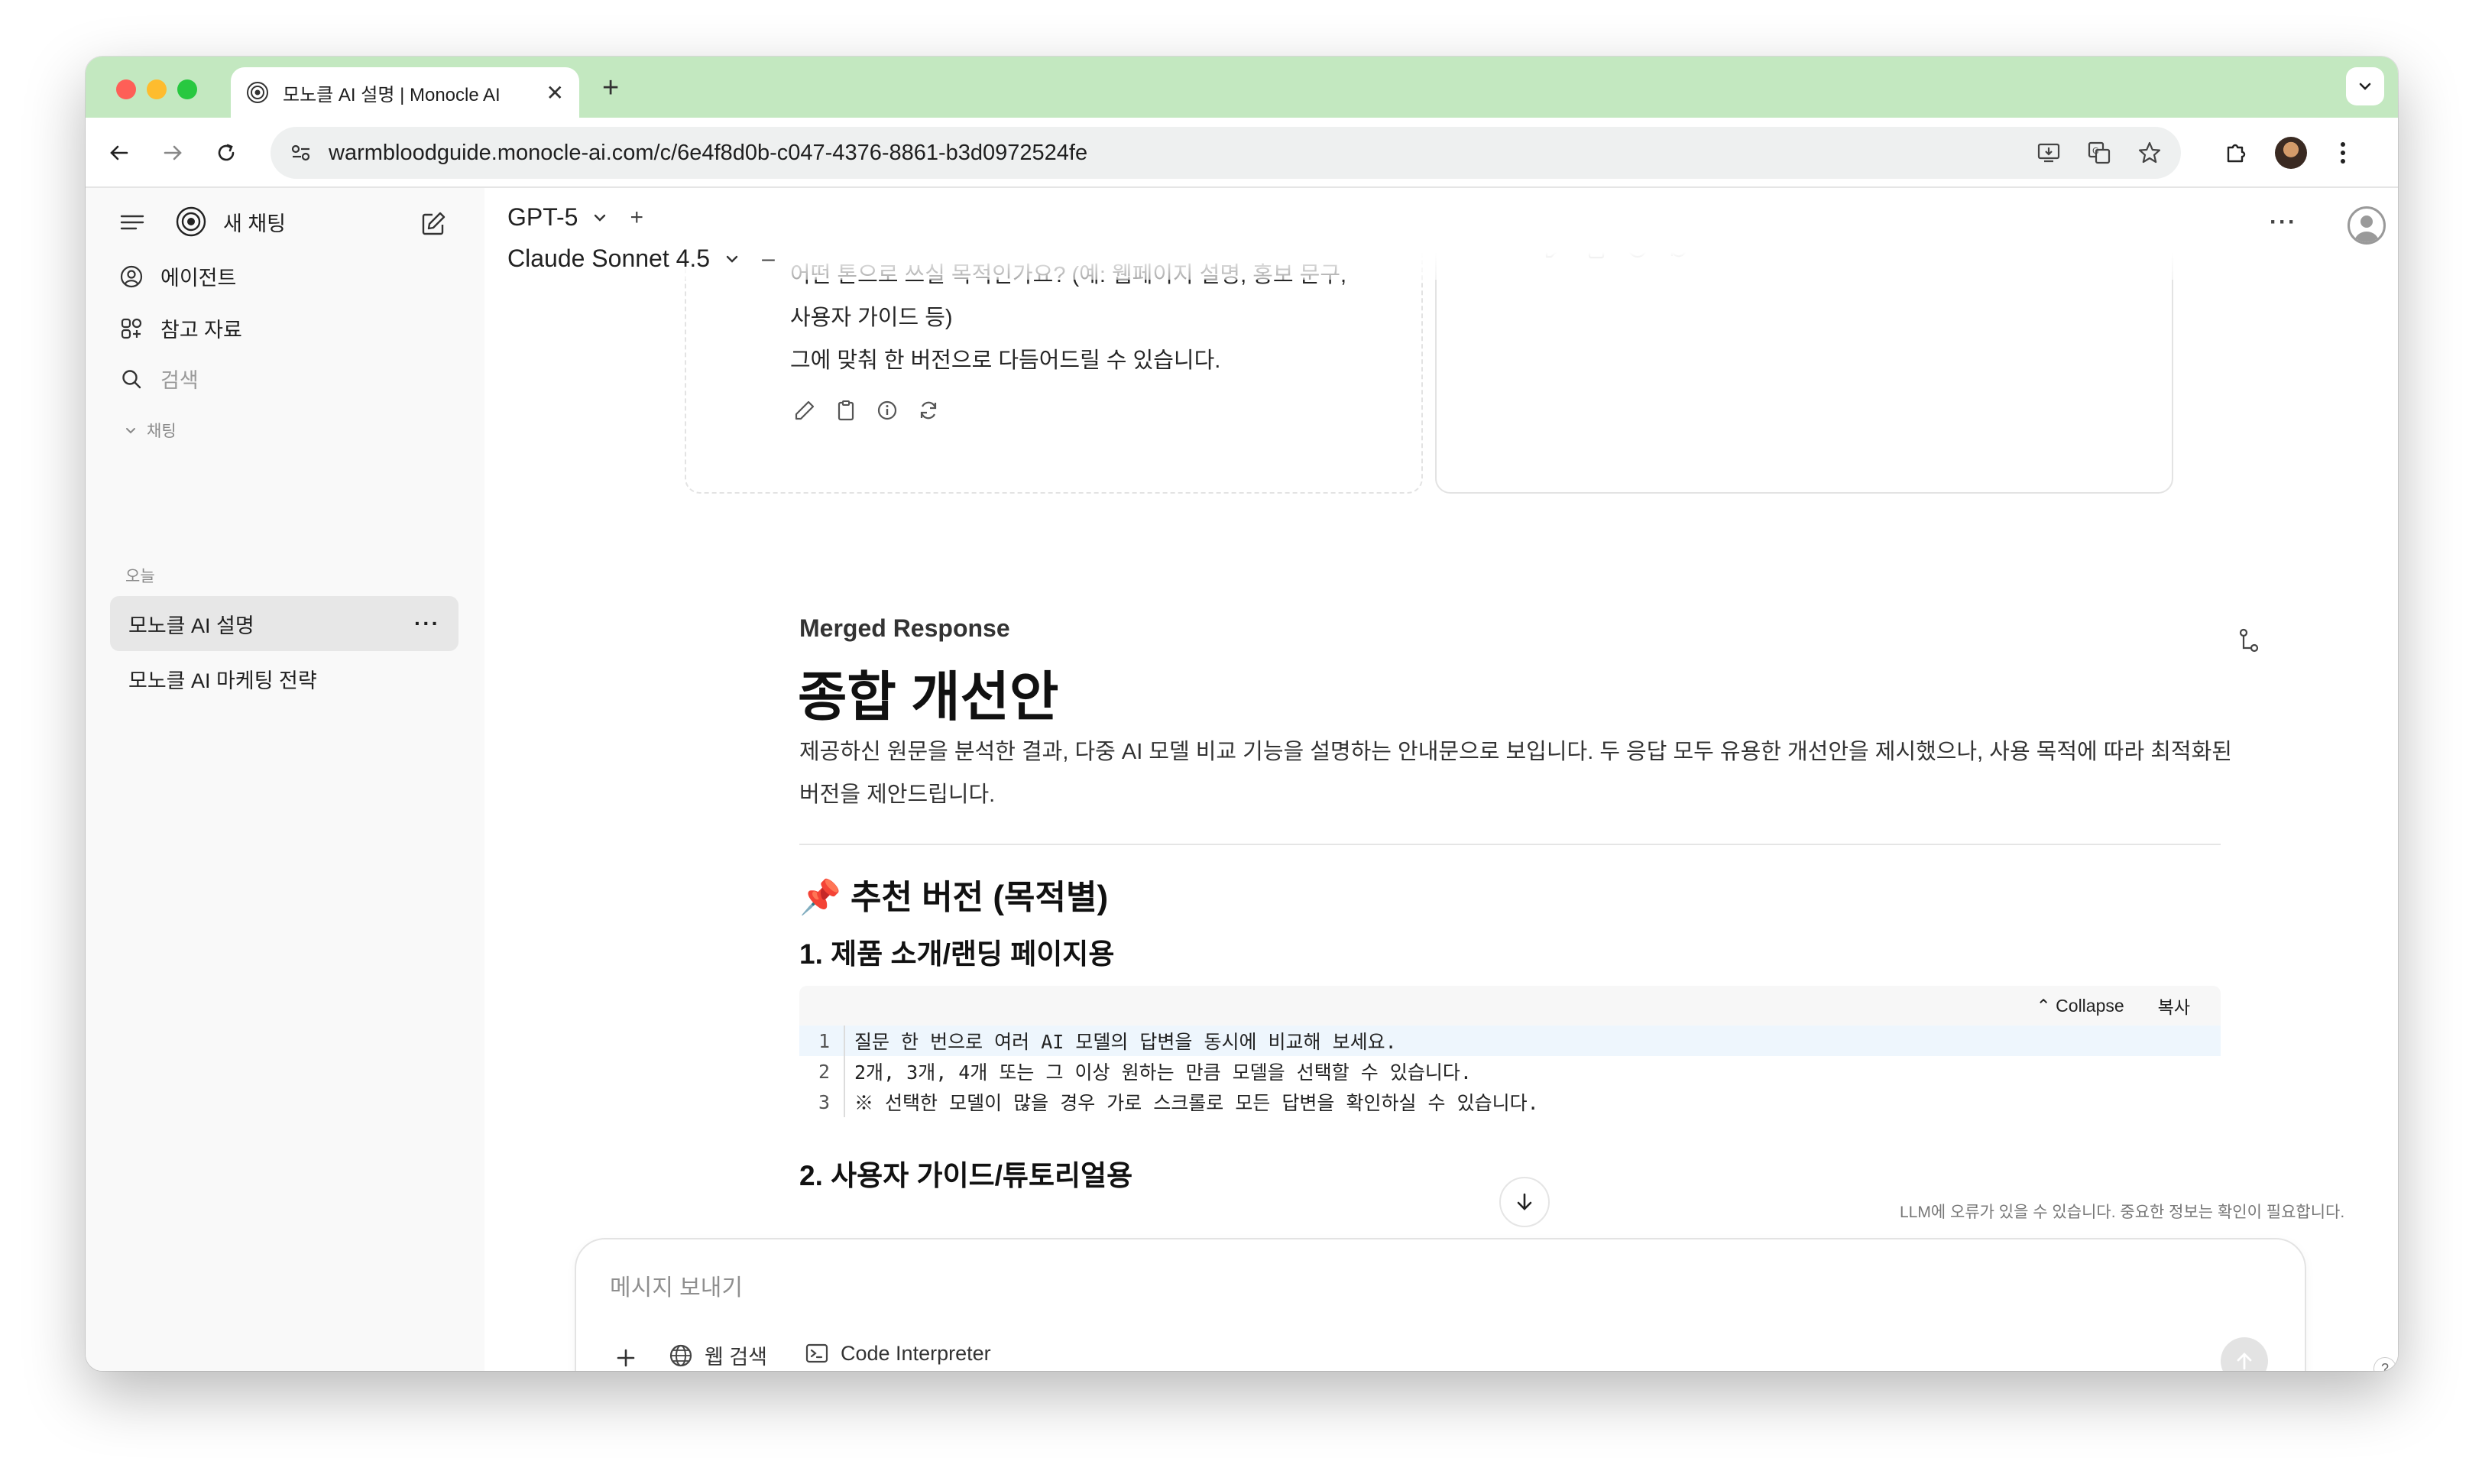  What do you see at coordinates (928, 697) in the screenshot?
I see `merged-title: 종합 개선안` at bounding box center [928, 697].